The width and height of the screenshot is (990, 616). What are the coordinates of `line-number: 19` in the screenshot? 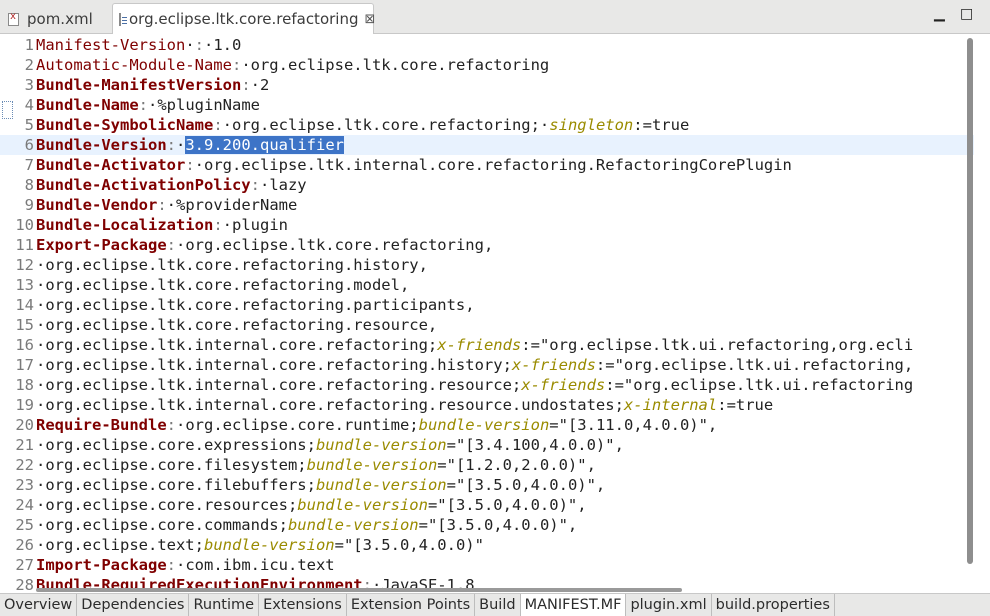 It's located at (24, 405).